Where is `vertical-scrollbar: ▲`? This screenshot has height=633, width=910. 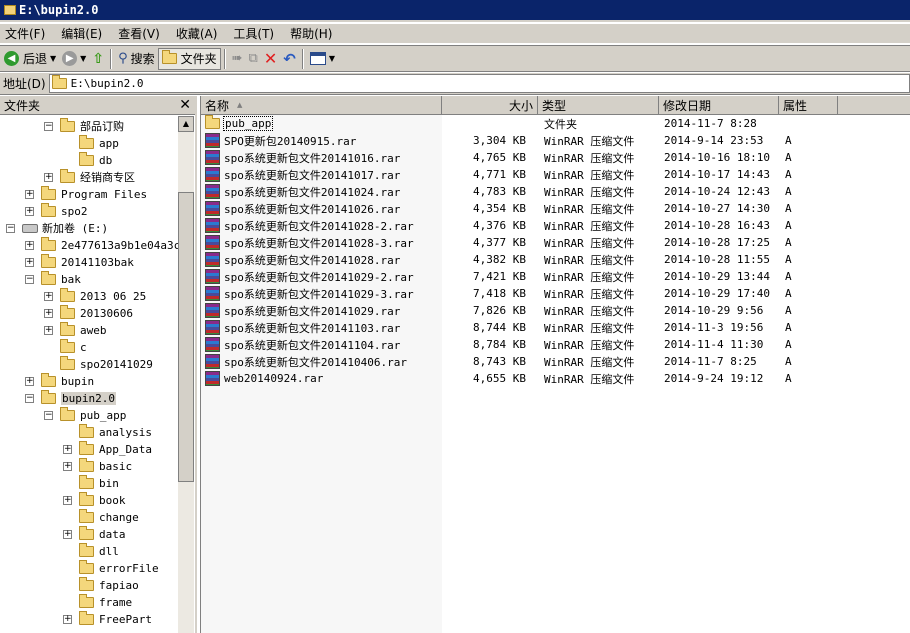 vertical-scrollbar: ▲ is located at coordinates (186, 374).